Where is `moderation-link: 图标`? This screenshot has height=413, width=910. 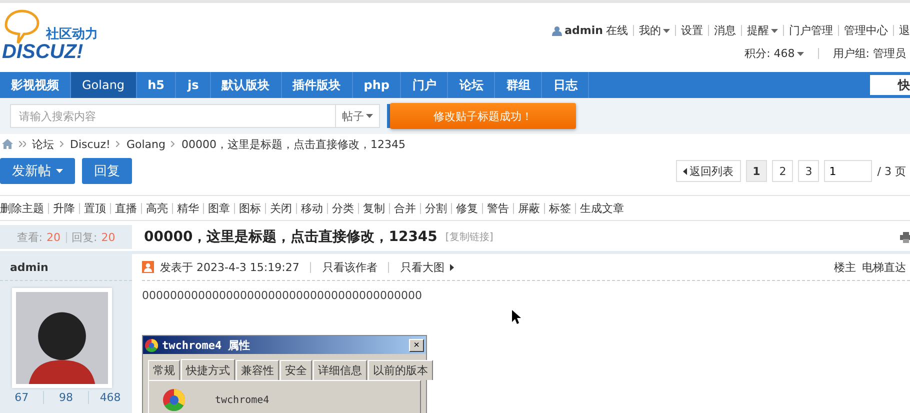 moderation-link: 图标 is located at coordinates (250, 208).